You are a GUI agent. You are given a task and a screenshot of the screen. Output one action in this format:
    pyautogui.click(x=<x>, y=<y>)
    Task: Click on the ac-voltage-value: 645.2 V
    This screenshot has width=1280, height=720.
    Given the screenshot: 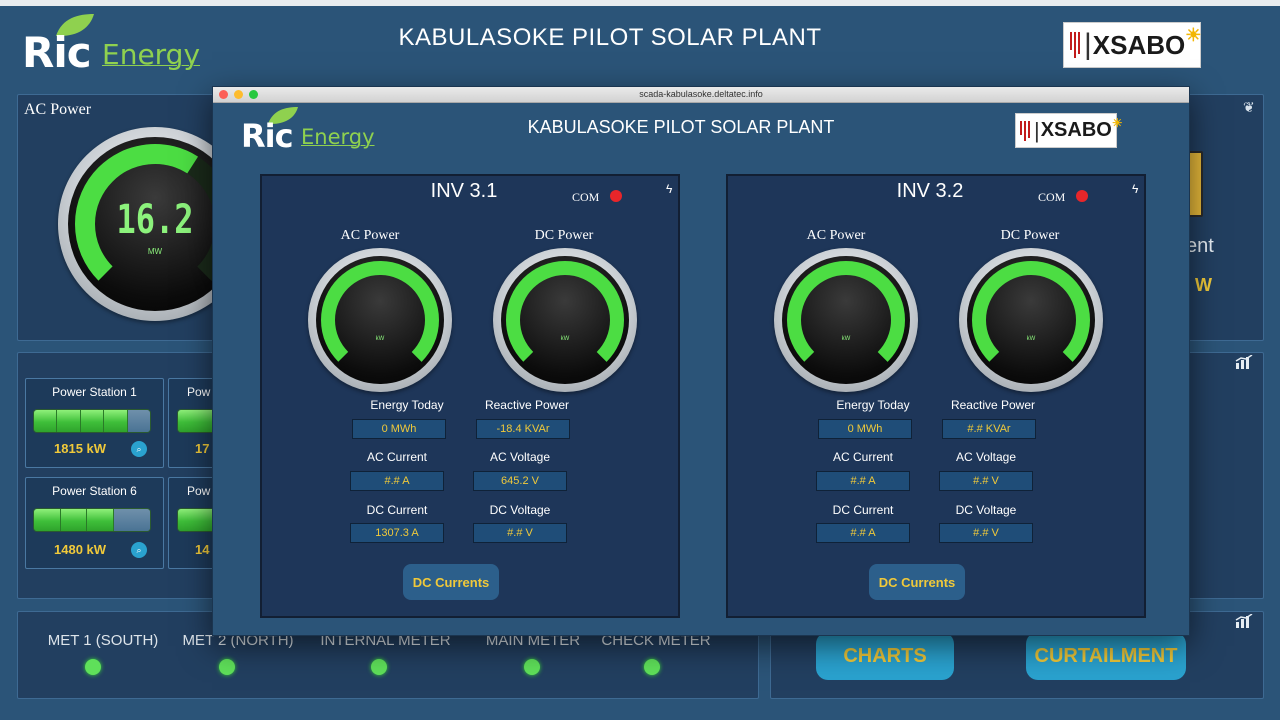 What is the action you would take?
    pyautogui.click(x=520, y=481)
    